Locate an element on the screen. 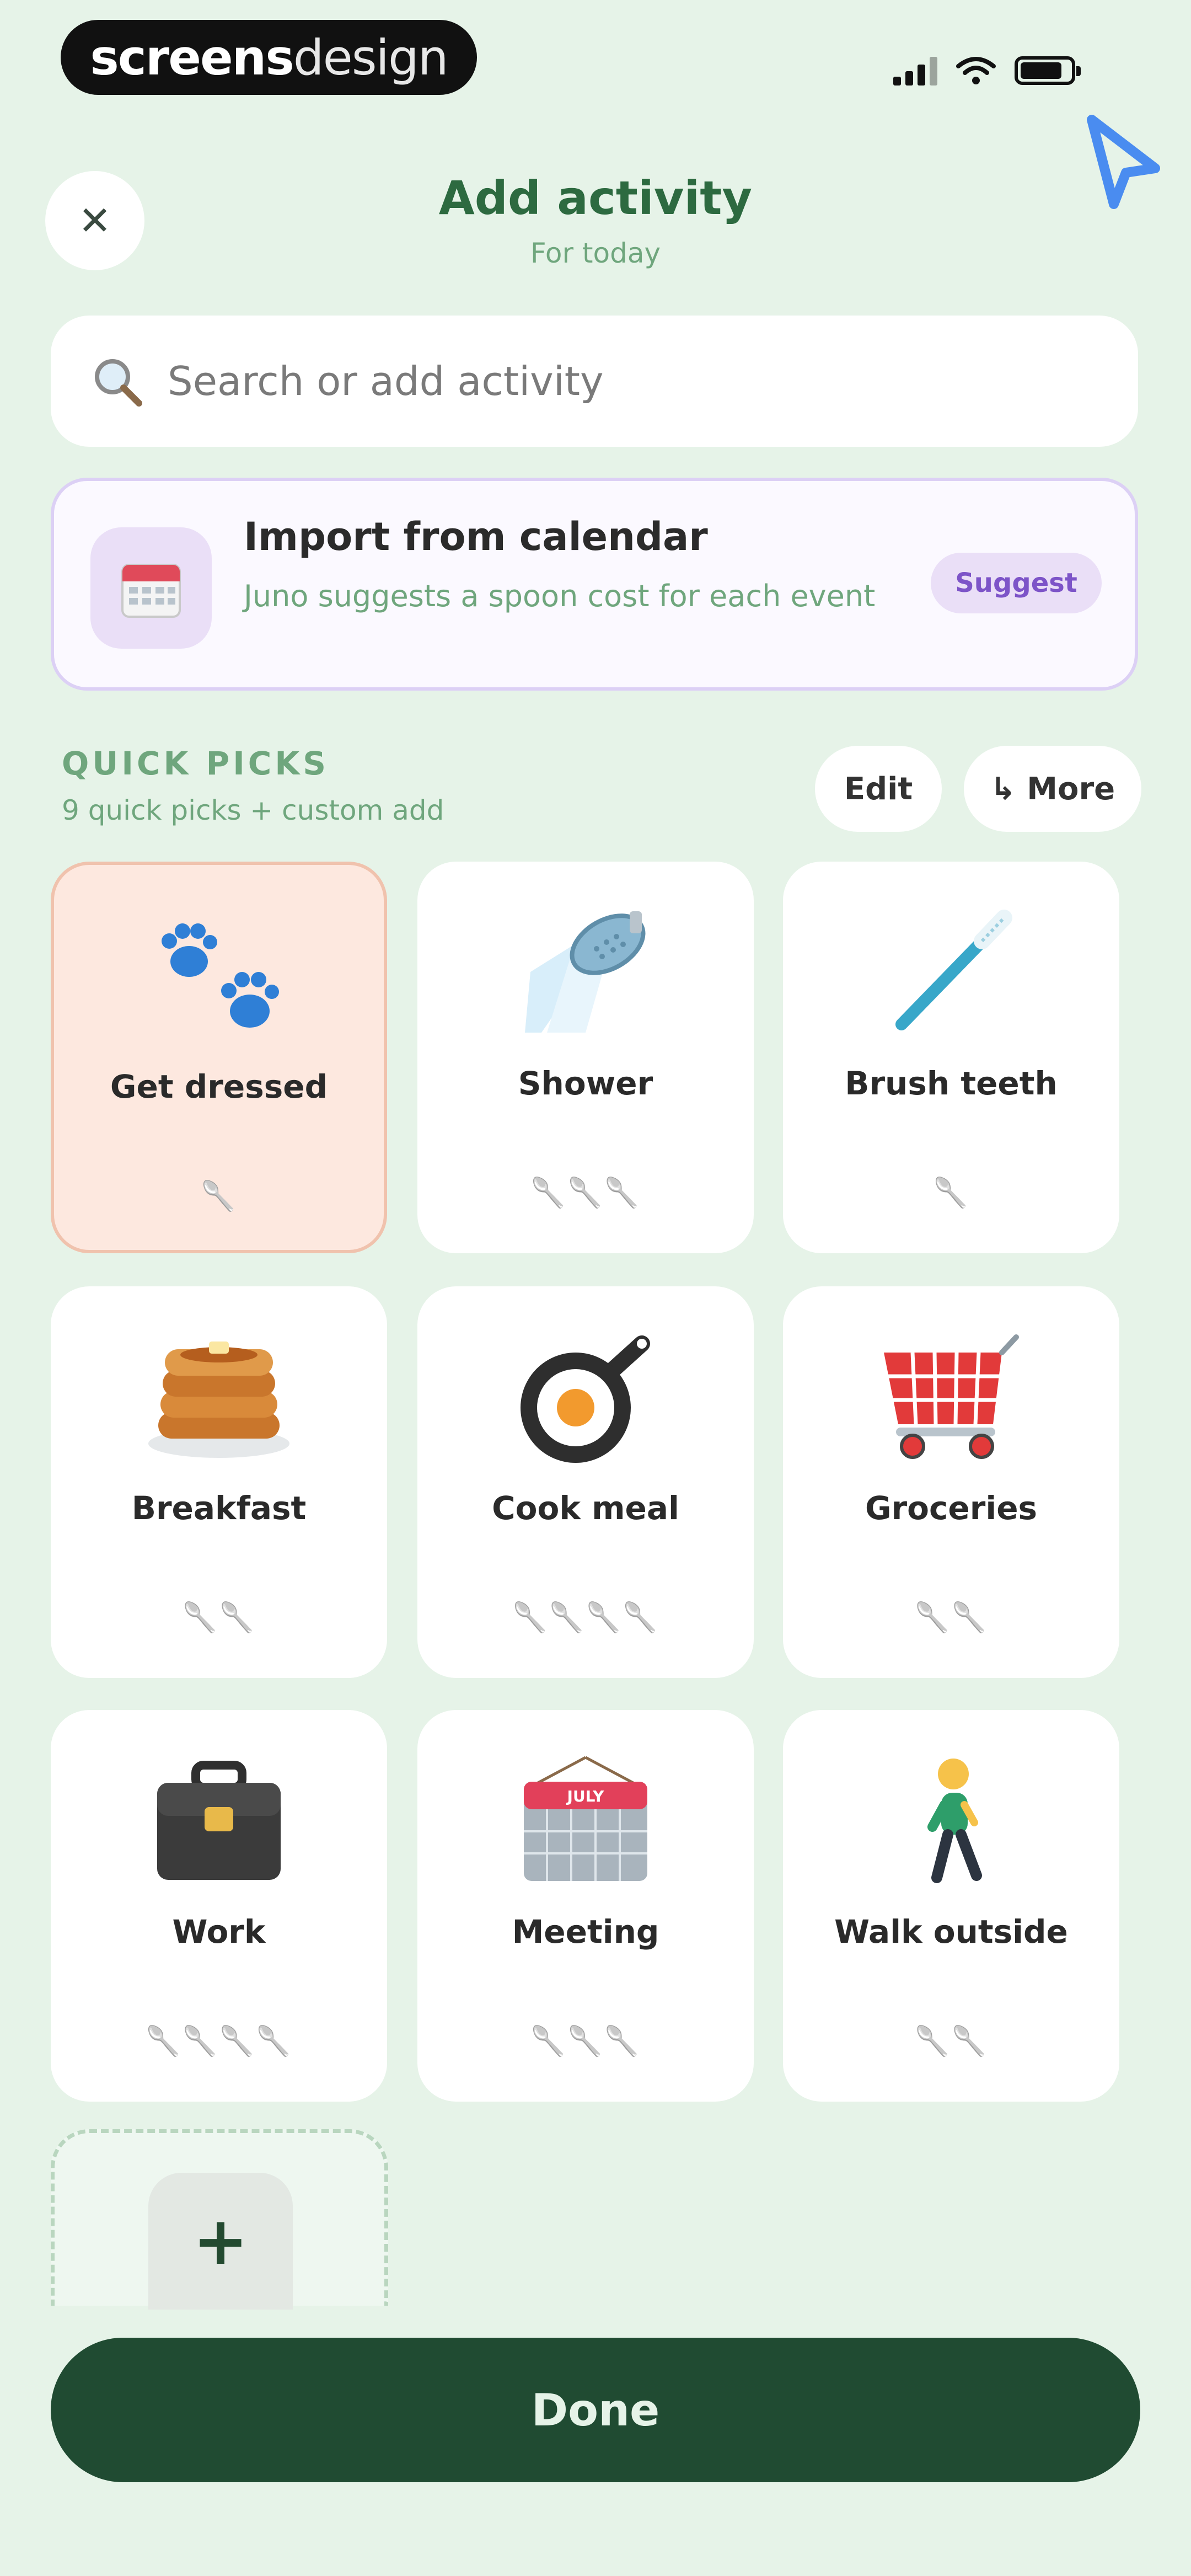 The image size is (1191, 2576). logo-text-bold: screens is located at coordinates (192, 57).